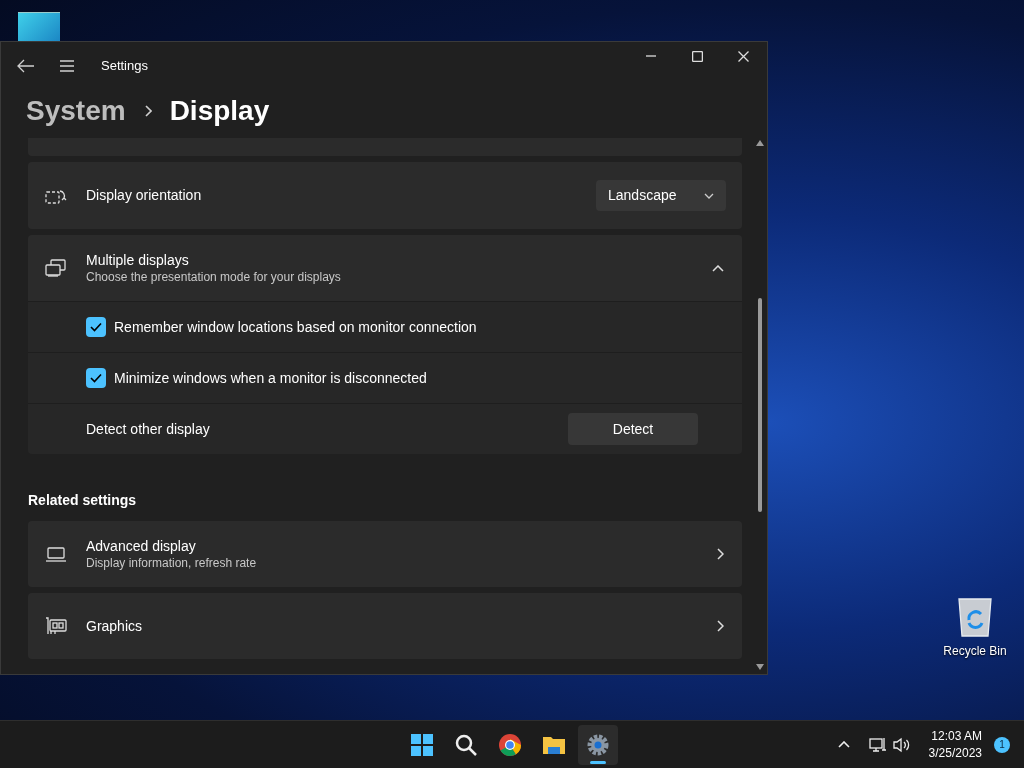  What do you see at coordinates (877, 744) in the screenshot?
I see `network-icon` at bounding box center [877, 744].